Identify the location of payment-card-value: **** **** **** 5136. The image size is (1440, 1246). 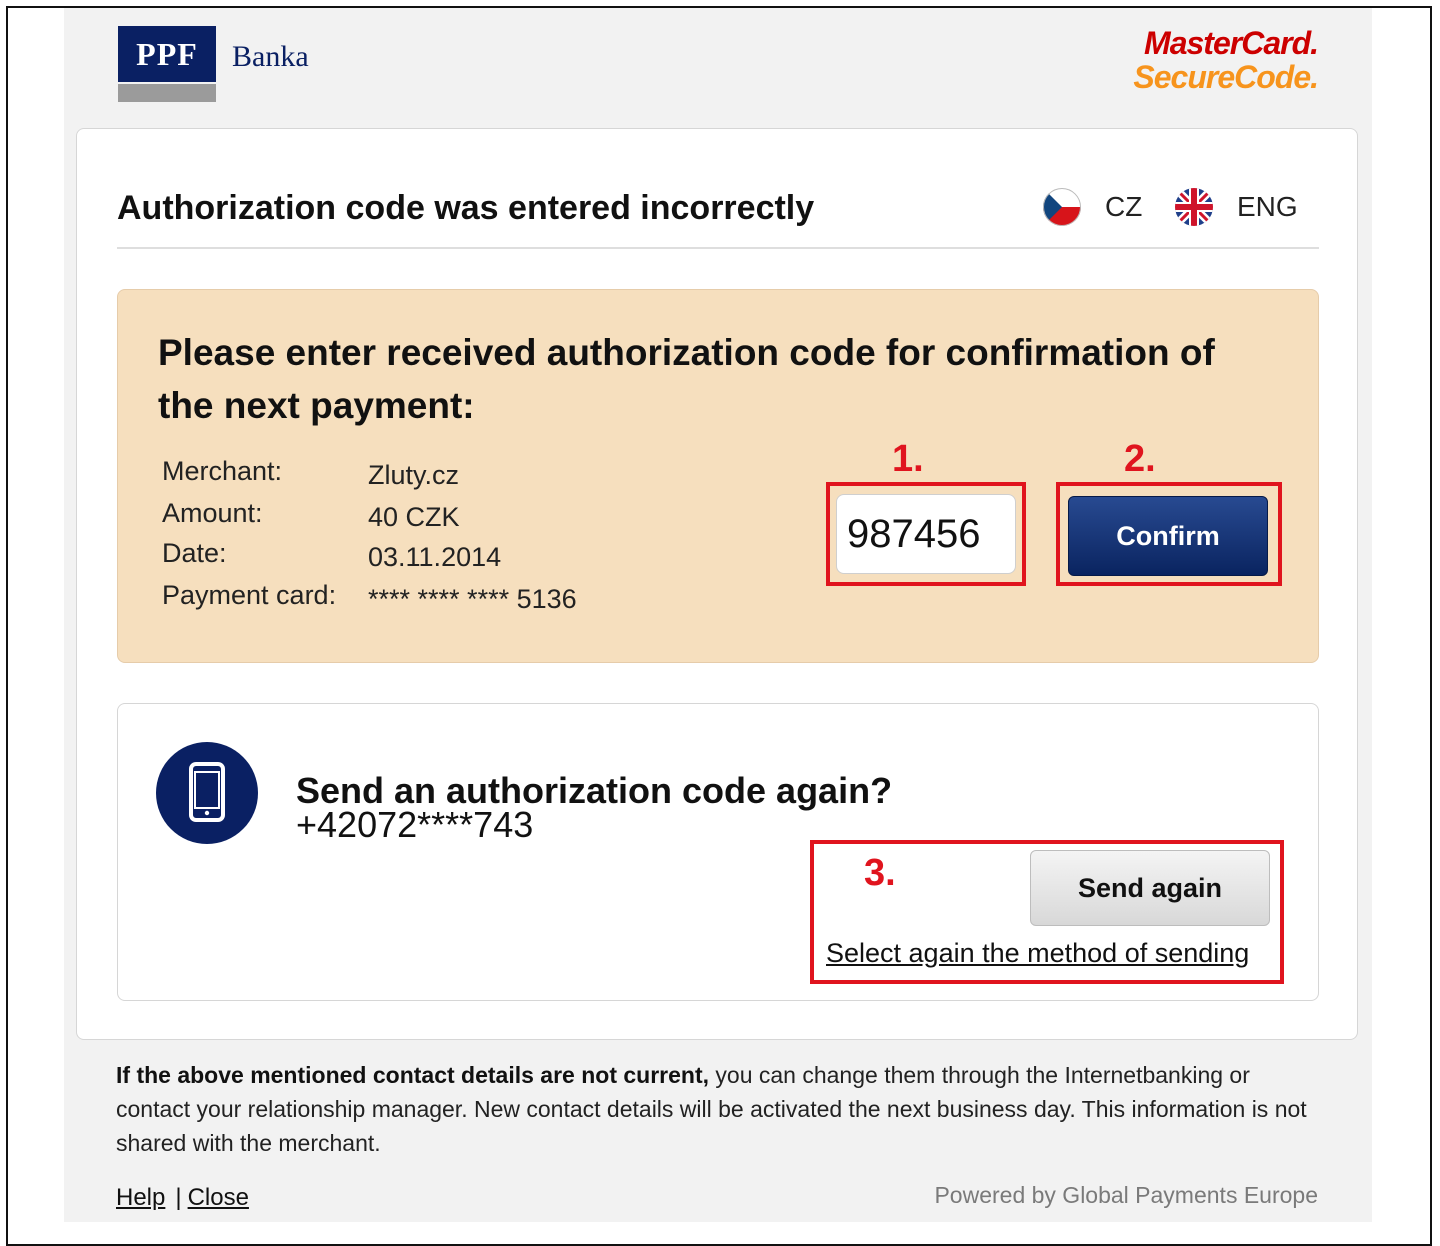
(472, 599).